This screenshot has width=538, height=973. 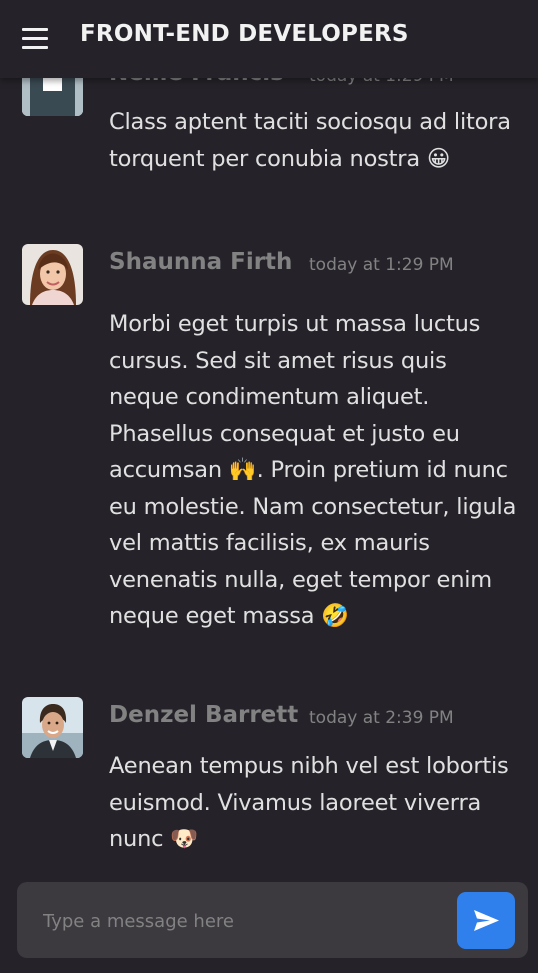 I want to click on send-button, so click(x=486, y=920).